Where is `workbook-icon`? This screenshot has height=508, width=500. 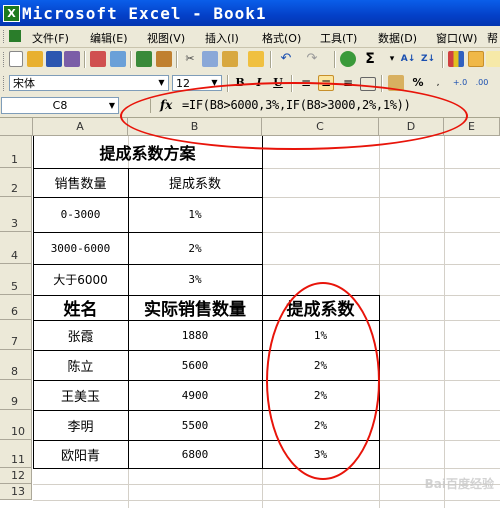 workbook-icon is located at coordinates (15, 36).